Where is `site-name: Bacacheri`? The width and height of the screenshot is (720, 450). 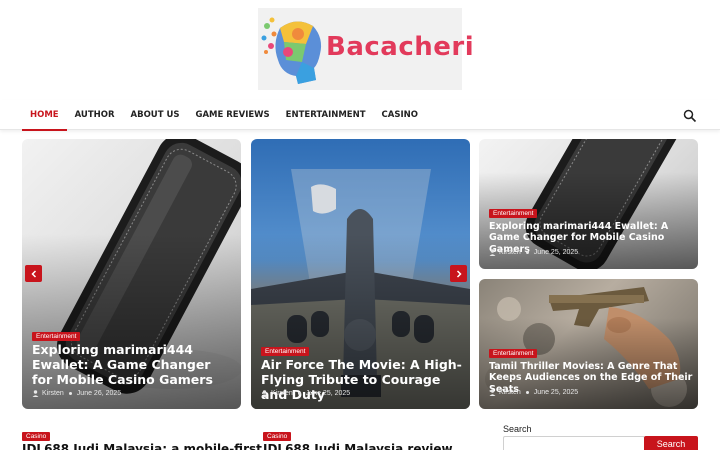 site-name: Bacacheri is located at coordinates (400, 47).